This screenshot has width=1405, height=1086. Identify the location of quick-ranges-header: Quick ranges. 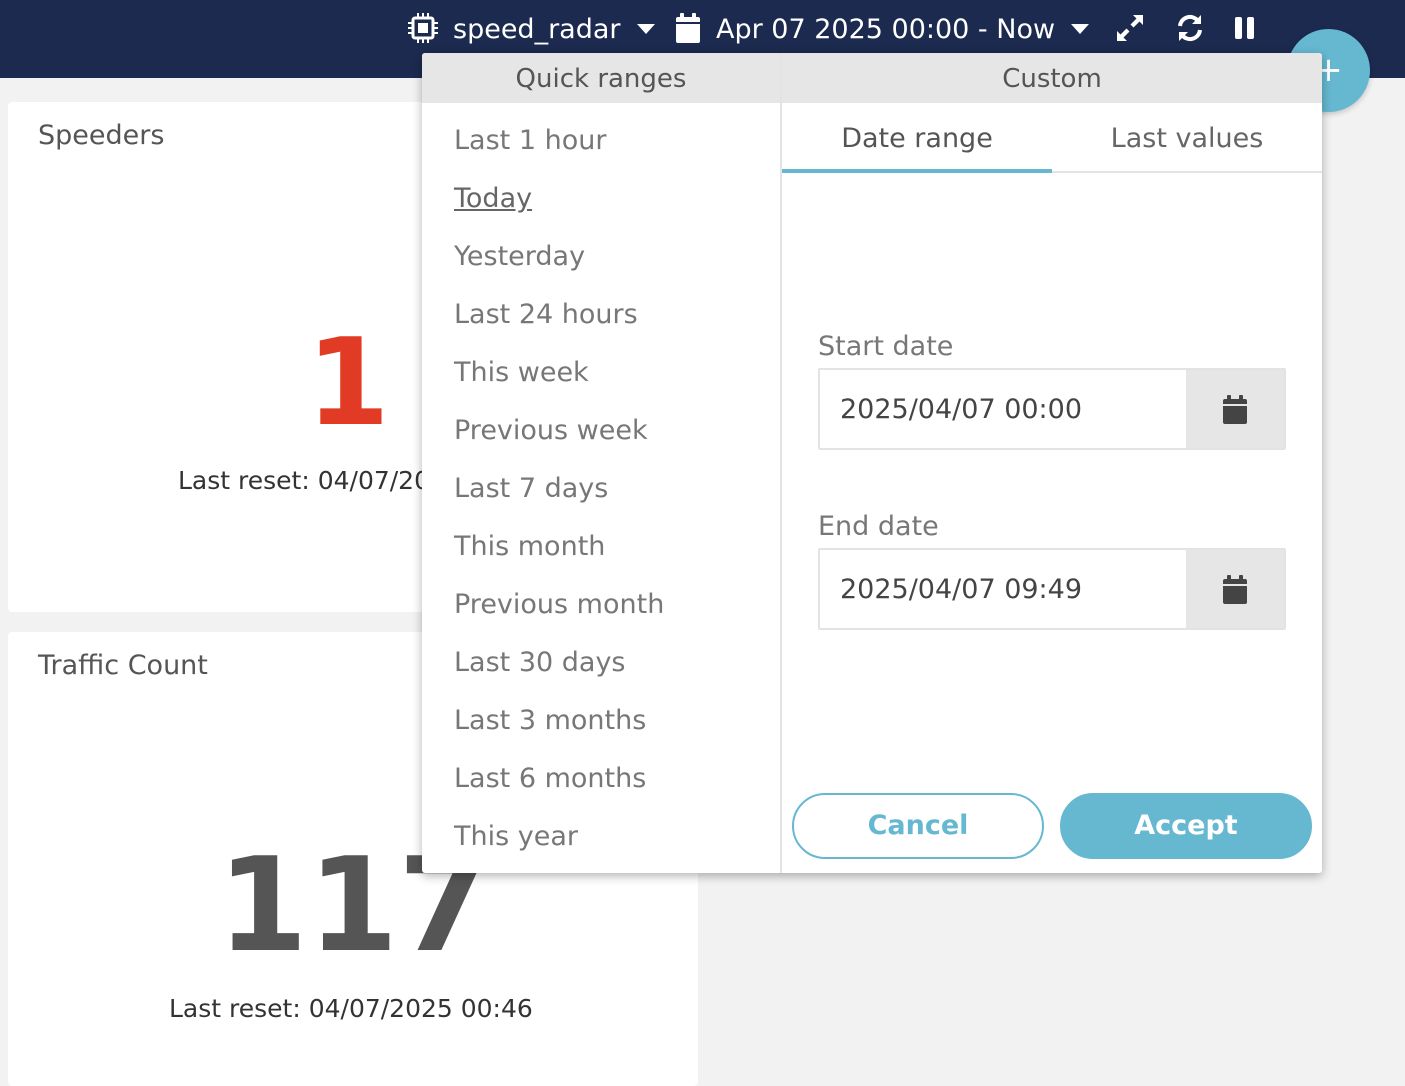
(601, 78).